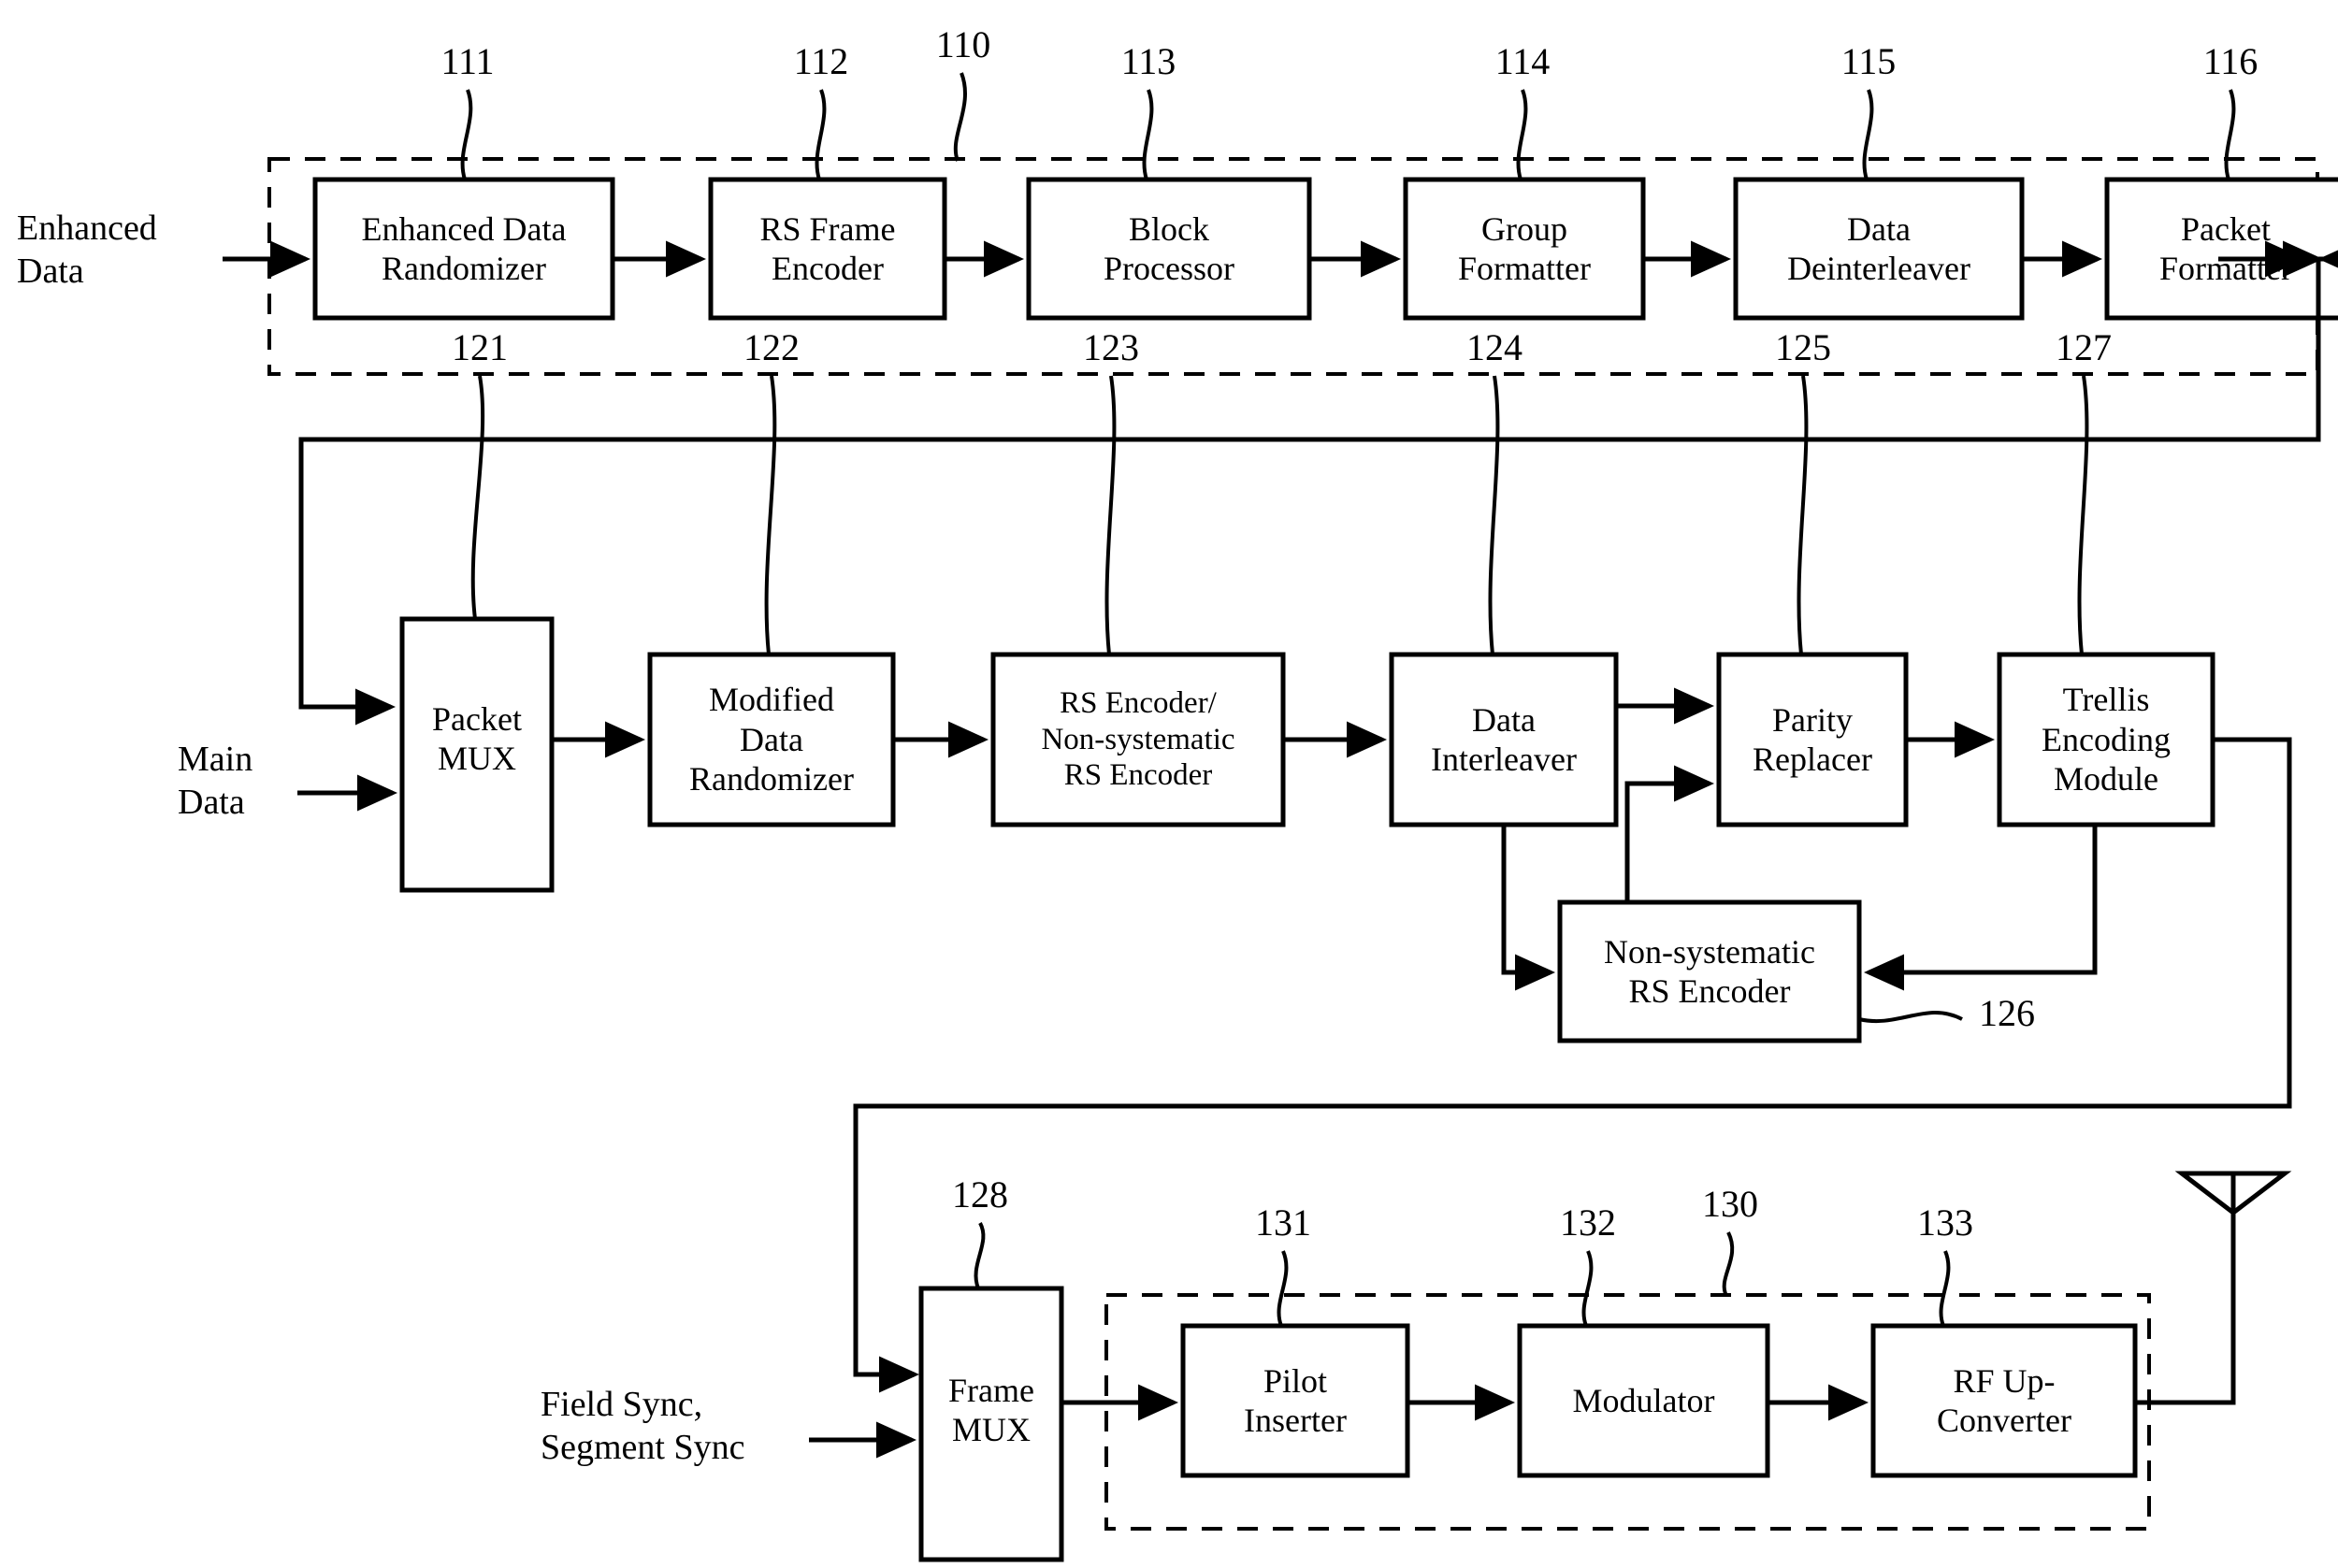 This screenshot has height=1568, width=2338. I want to click on ref-123: 123, so click(1111, 347).